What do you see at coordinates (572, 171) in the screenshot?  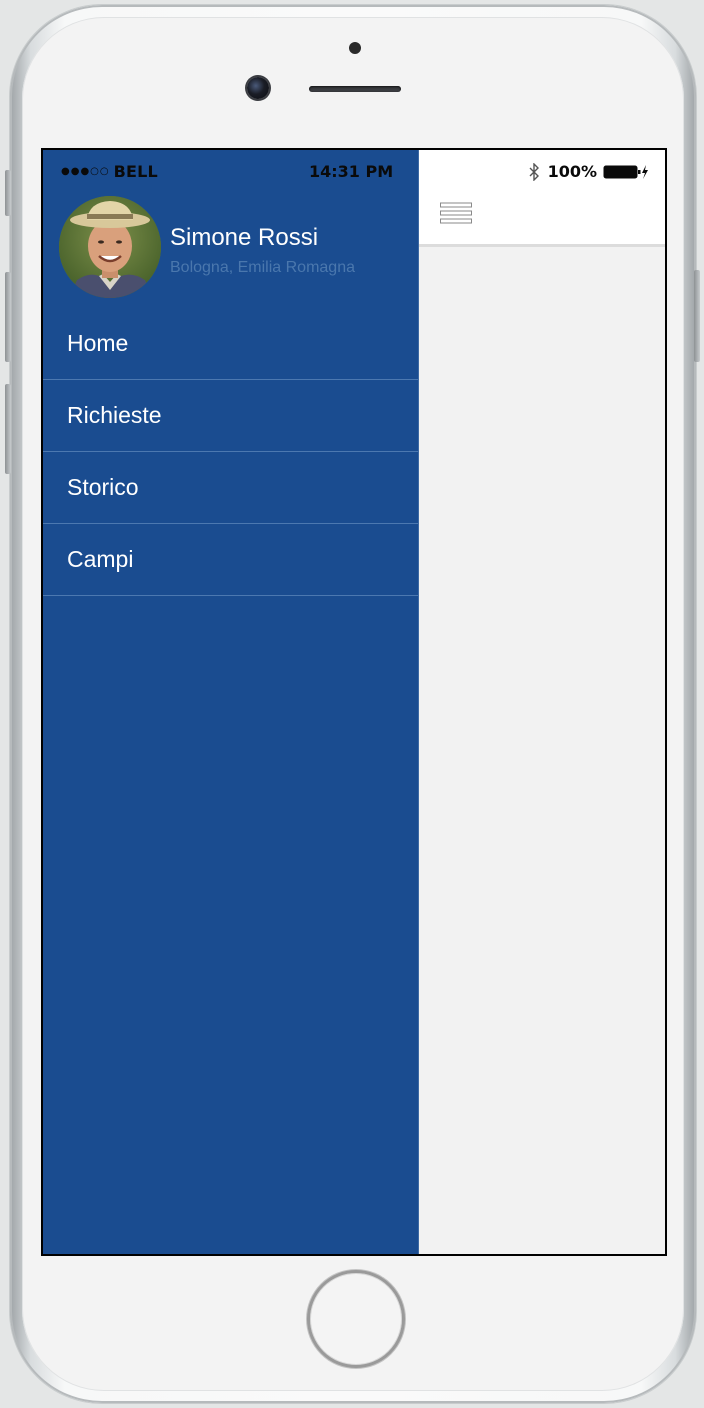 I see `battery-percent: 100%` at bounding box center [572, 171].